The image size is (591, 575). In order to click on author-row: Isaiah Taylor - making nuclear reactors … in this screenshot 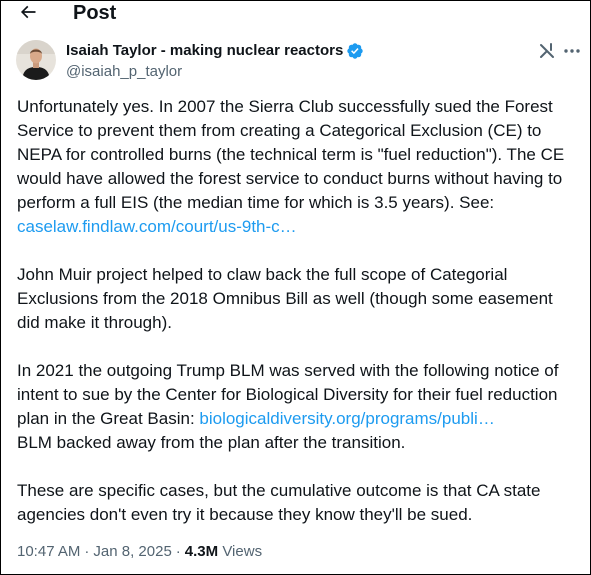, I will do `click(299, 62)`.